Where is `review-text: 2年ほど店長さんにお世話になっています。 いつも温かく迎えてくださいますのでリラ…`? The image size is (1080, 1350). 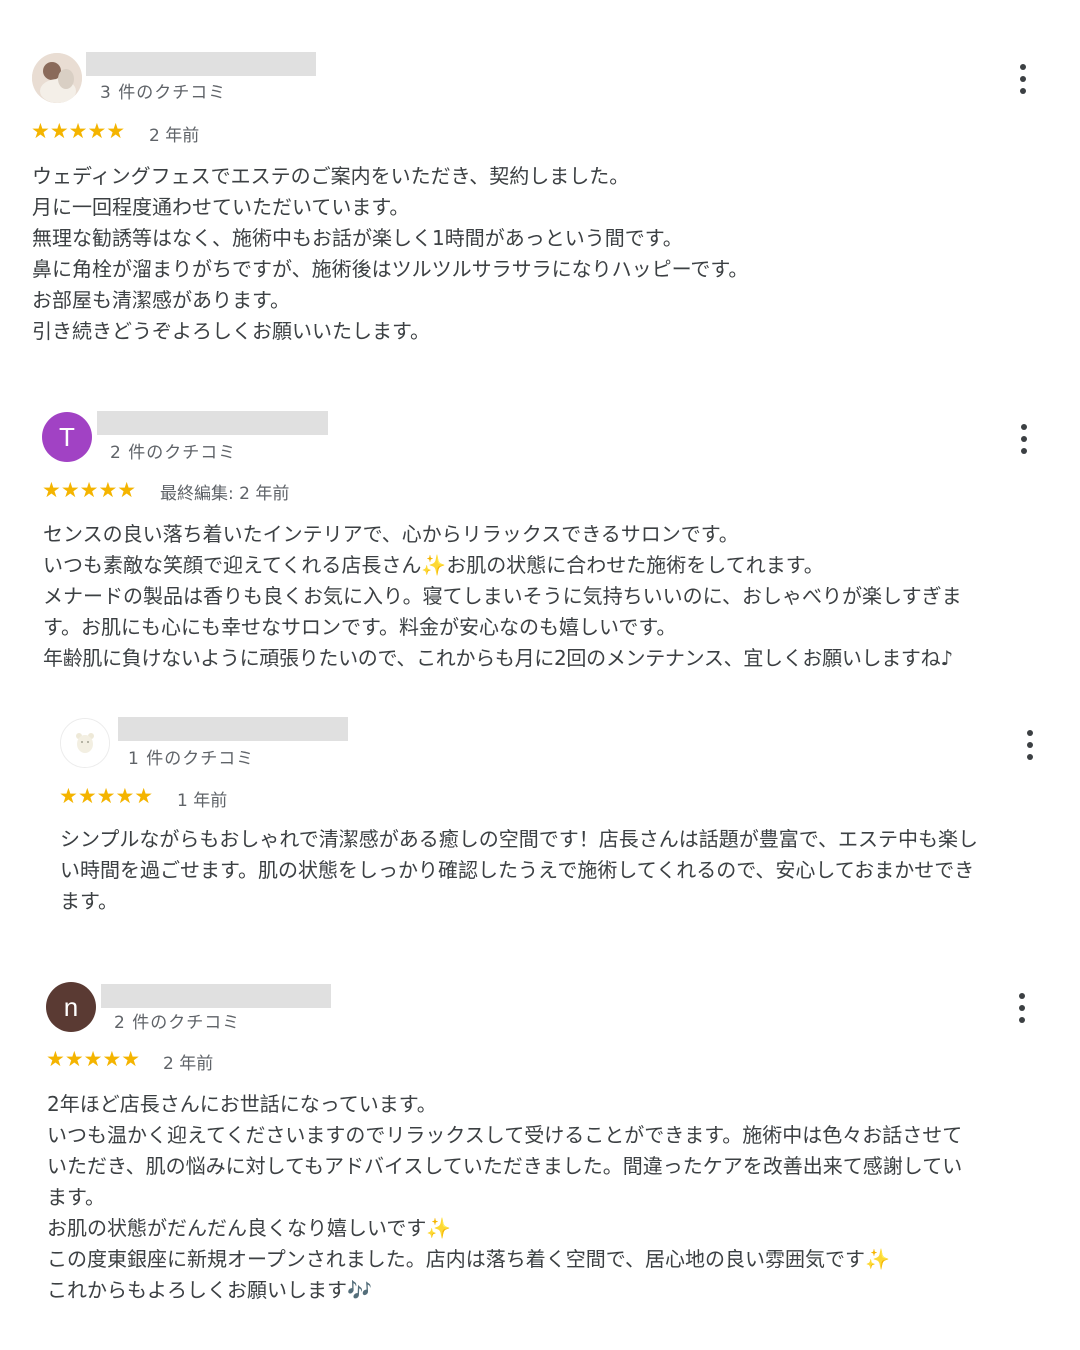 review-text: 2年ほど店長さんにお世話になっています。 いつも温かく迎えてくださいますのでリラ… is located at coordinates (547, 1197).